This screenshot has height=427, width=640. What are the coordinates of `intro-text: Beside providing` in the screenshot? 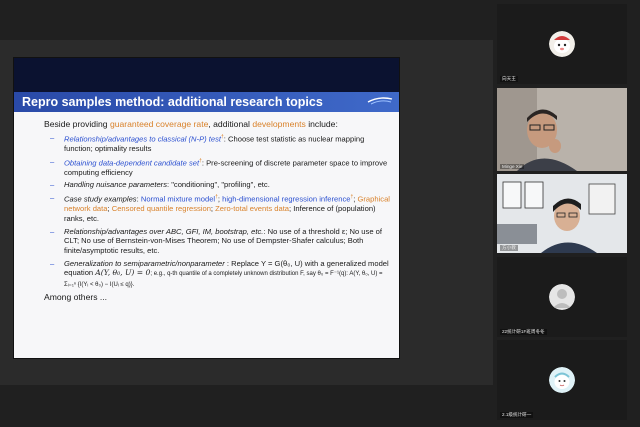 It's located at (77, 124).